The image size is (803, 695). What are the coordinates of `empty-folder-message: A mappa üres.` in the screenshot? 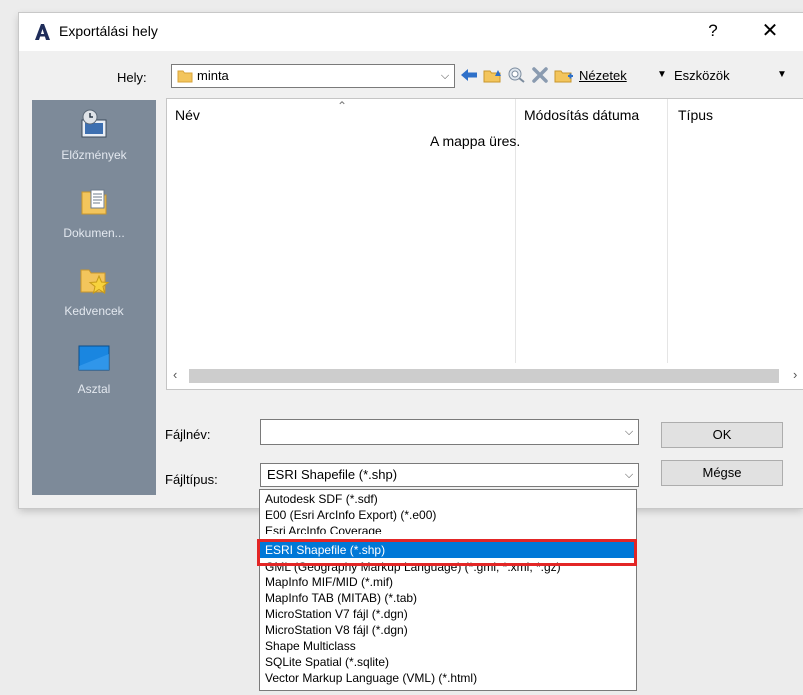 It's located at (475, 141).